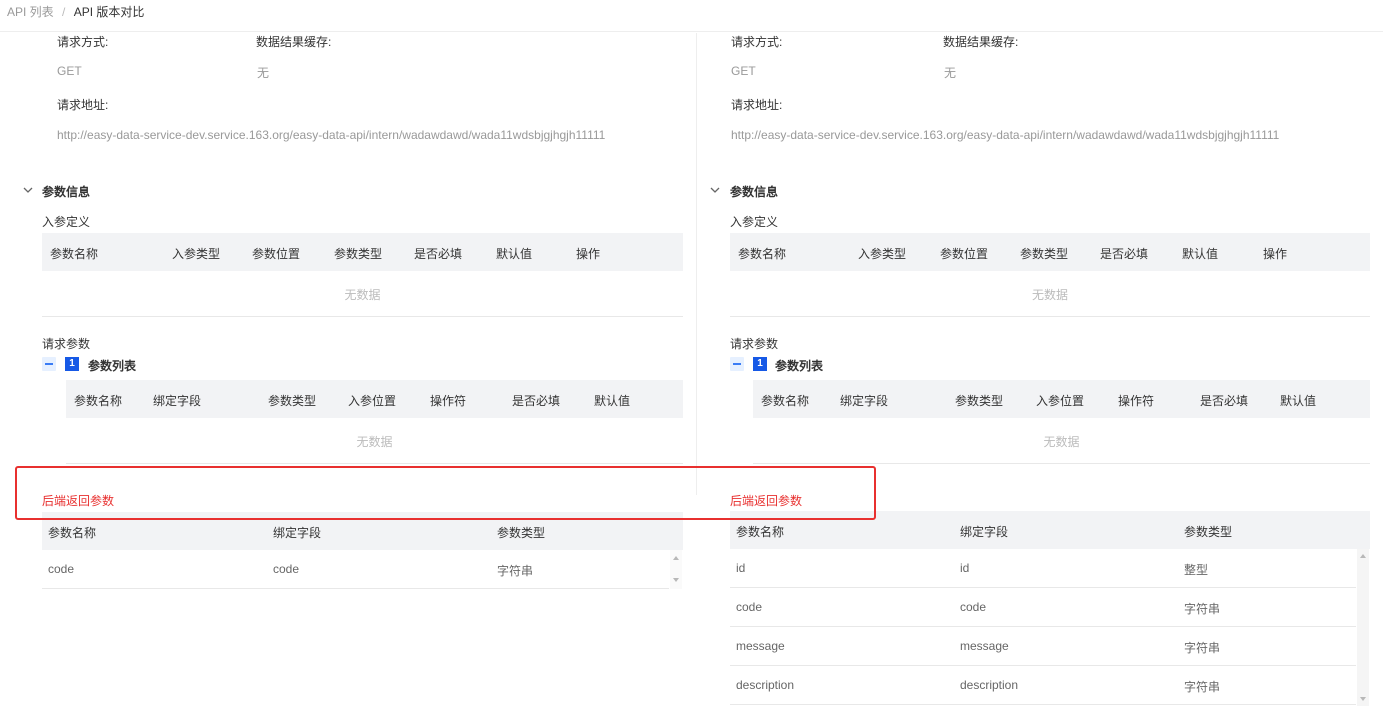 The height and width of the screenshot is (718, 1383). What do you see at coordinates (445, 493) in the screenshot?
I see `highlight-annotation-box` at bounding box center [445, 493].